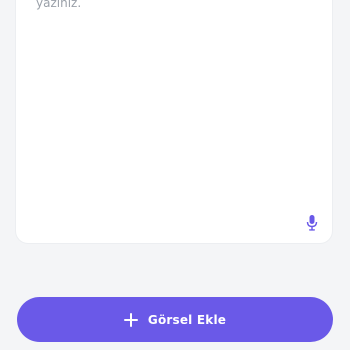 The height and width of the screenshot is (350, 350). I want to click on add-image-button: Görsel Ekle, so click(175, 319).